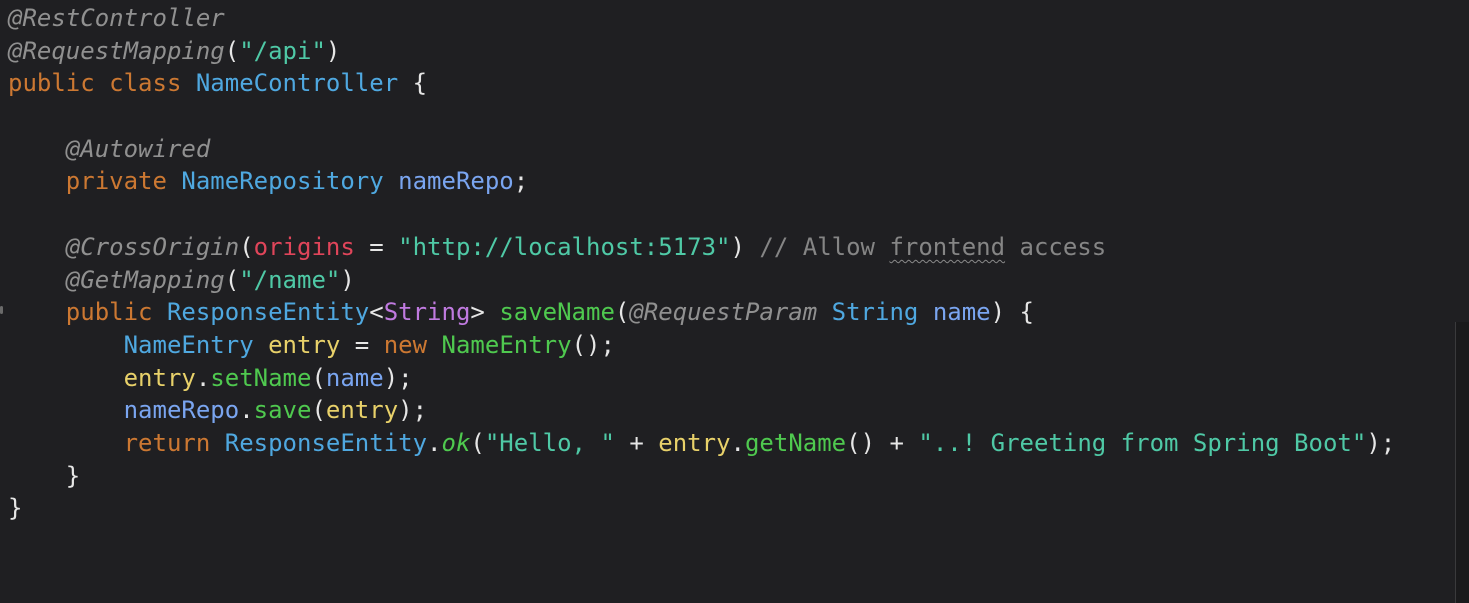 The image size is (1469, 603). What do you see at coordinates (116, 181) in the screenshot?
I see `code-token: private` at bounding box center [116, 181].